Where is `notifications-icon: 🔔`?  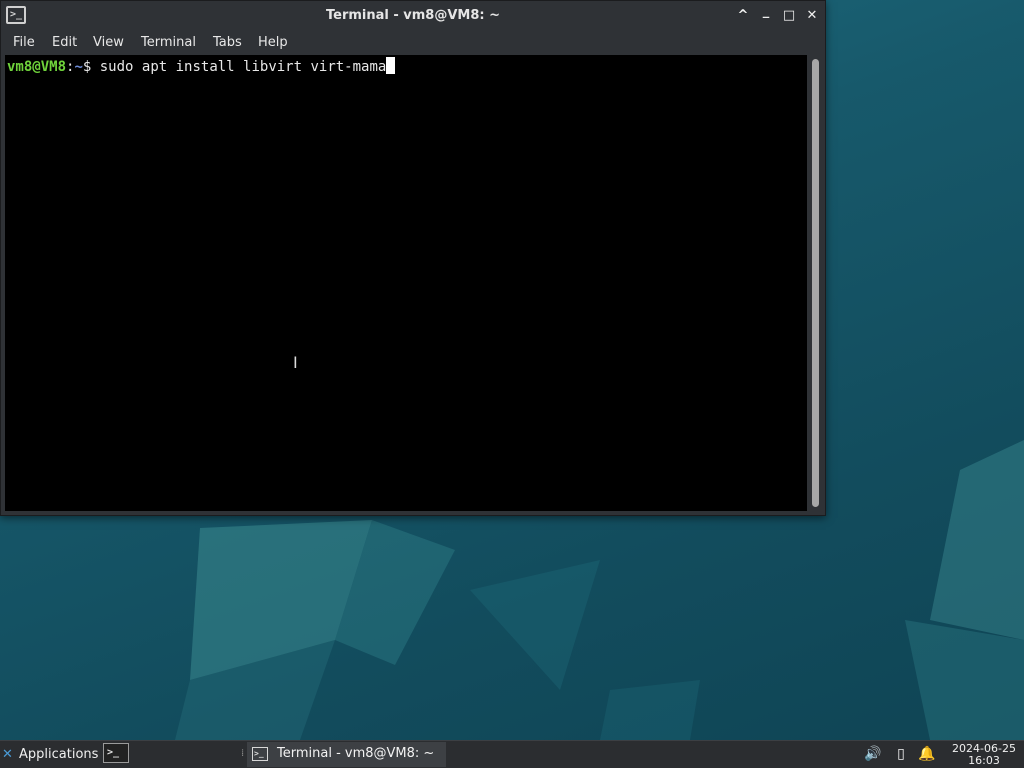 notifications-icon: 🔔 is located at coordinates (927, 754).